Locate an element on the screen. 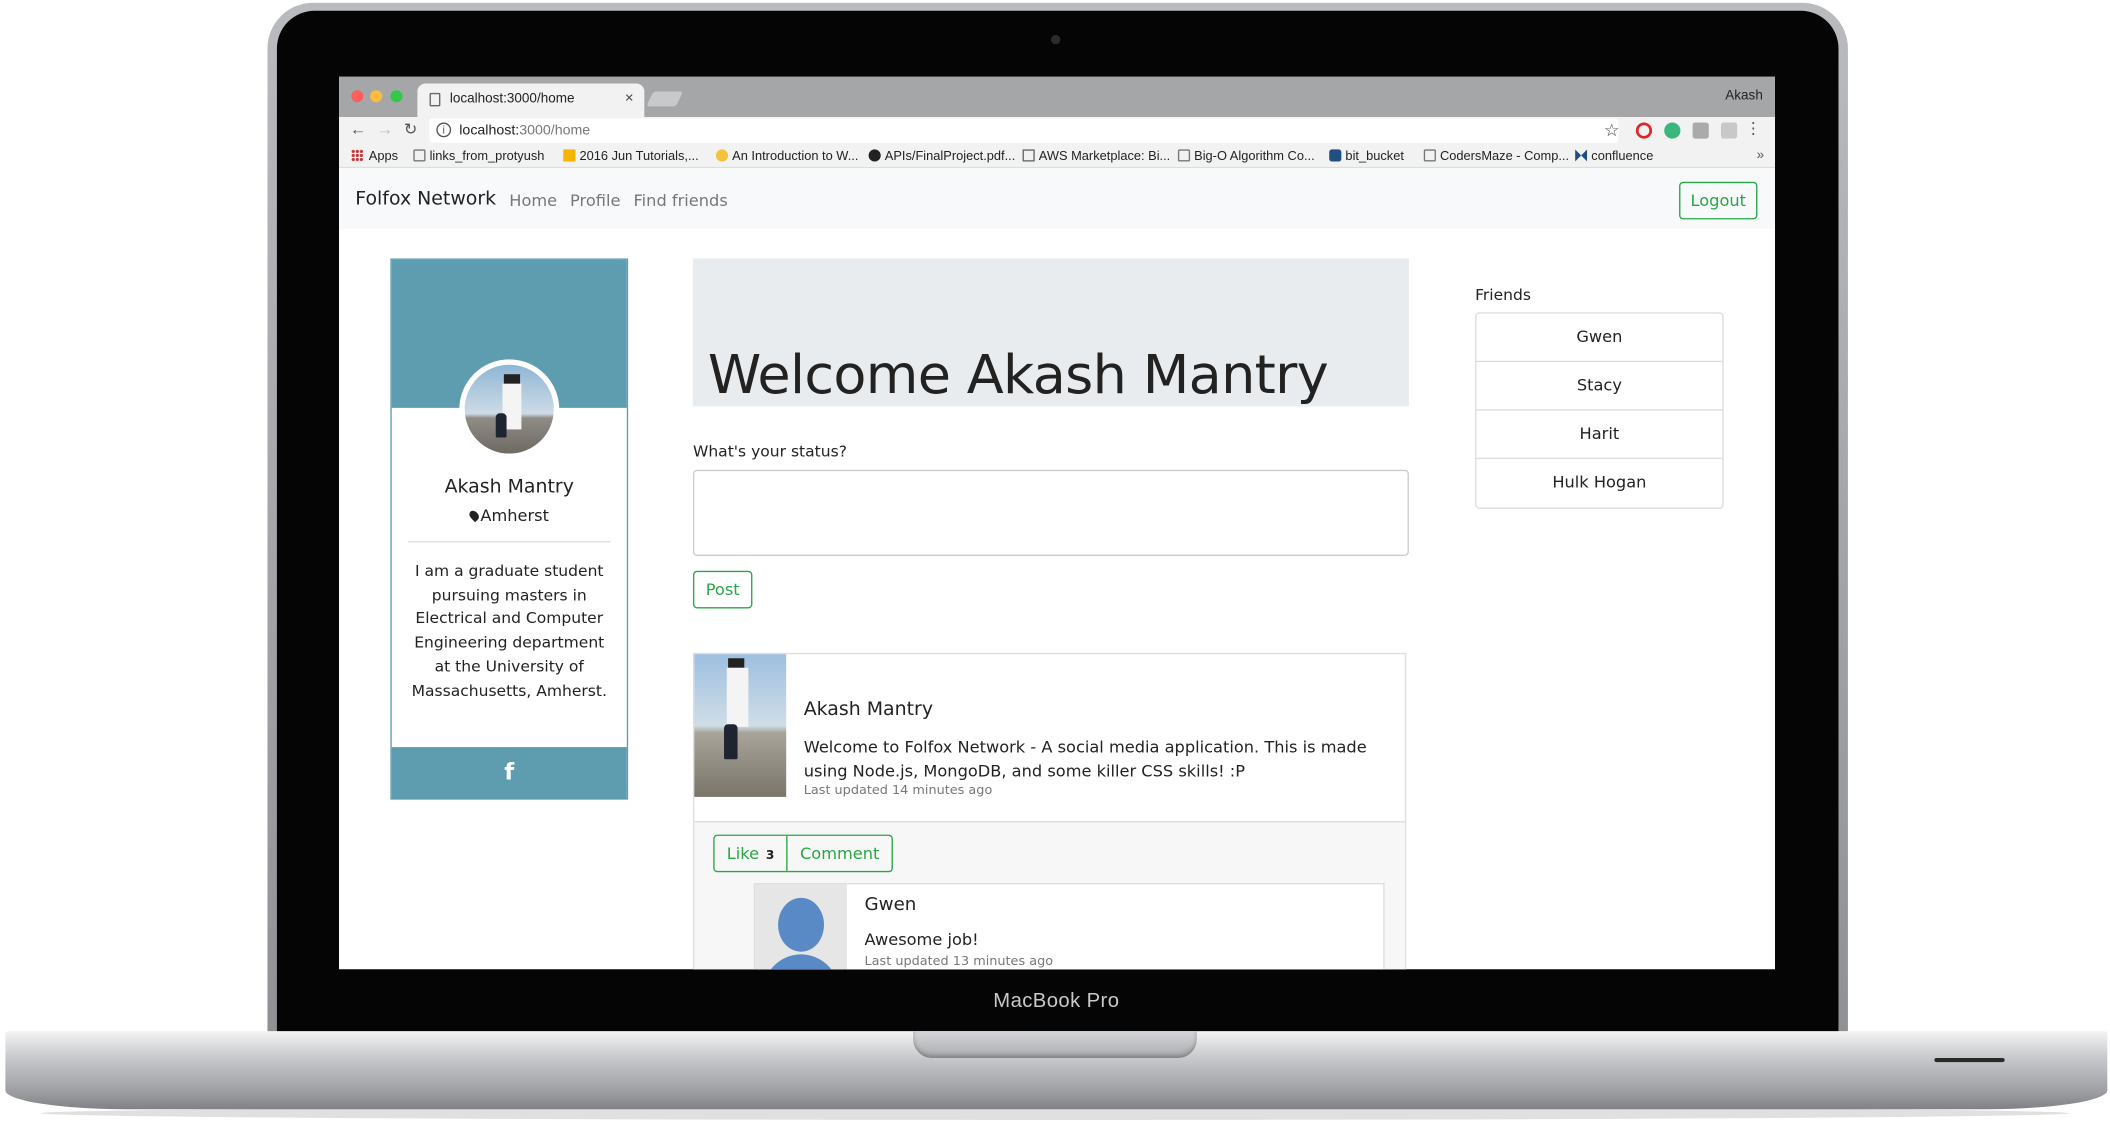 This screenshot has height=1124, width=2110. lid-notch is located at coordinates (1055, 1045).